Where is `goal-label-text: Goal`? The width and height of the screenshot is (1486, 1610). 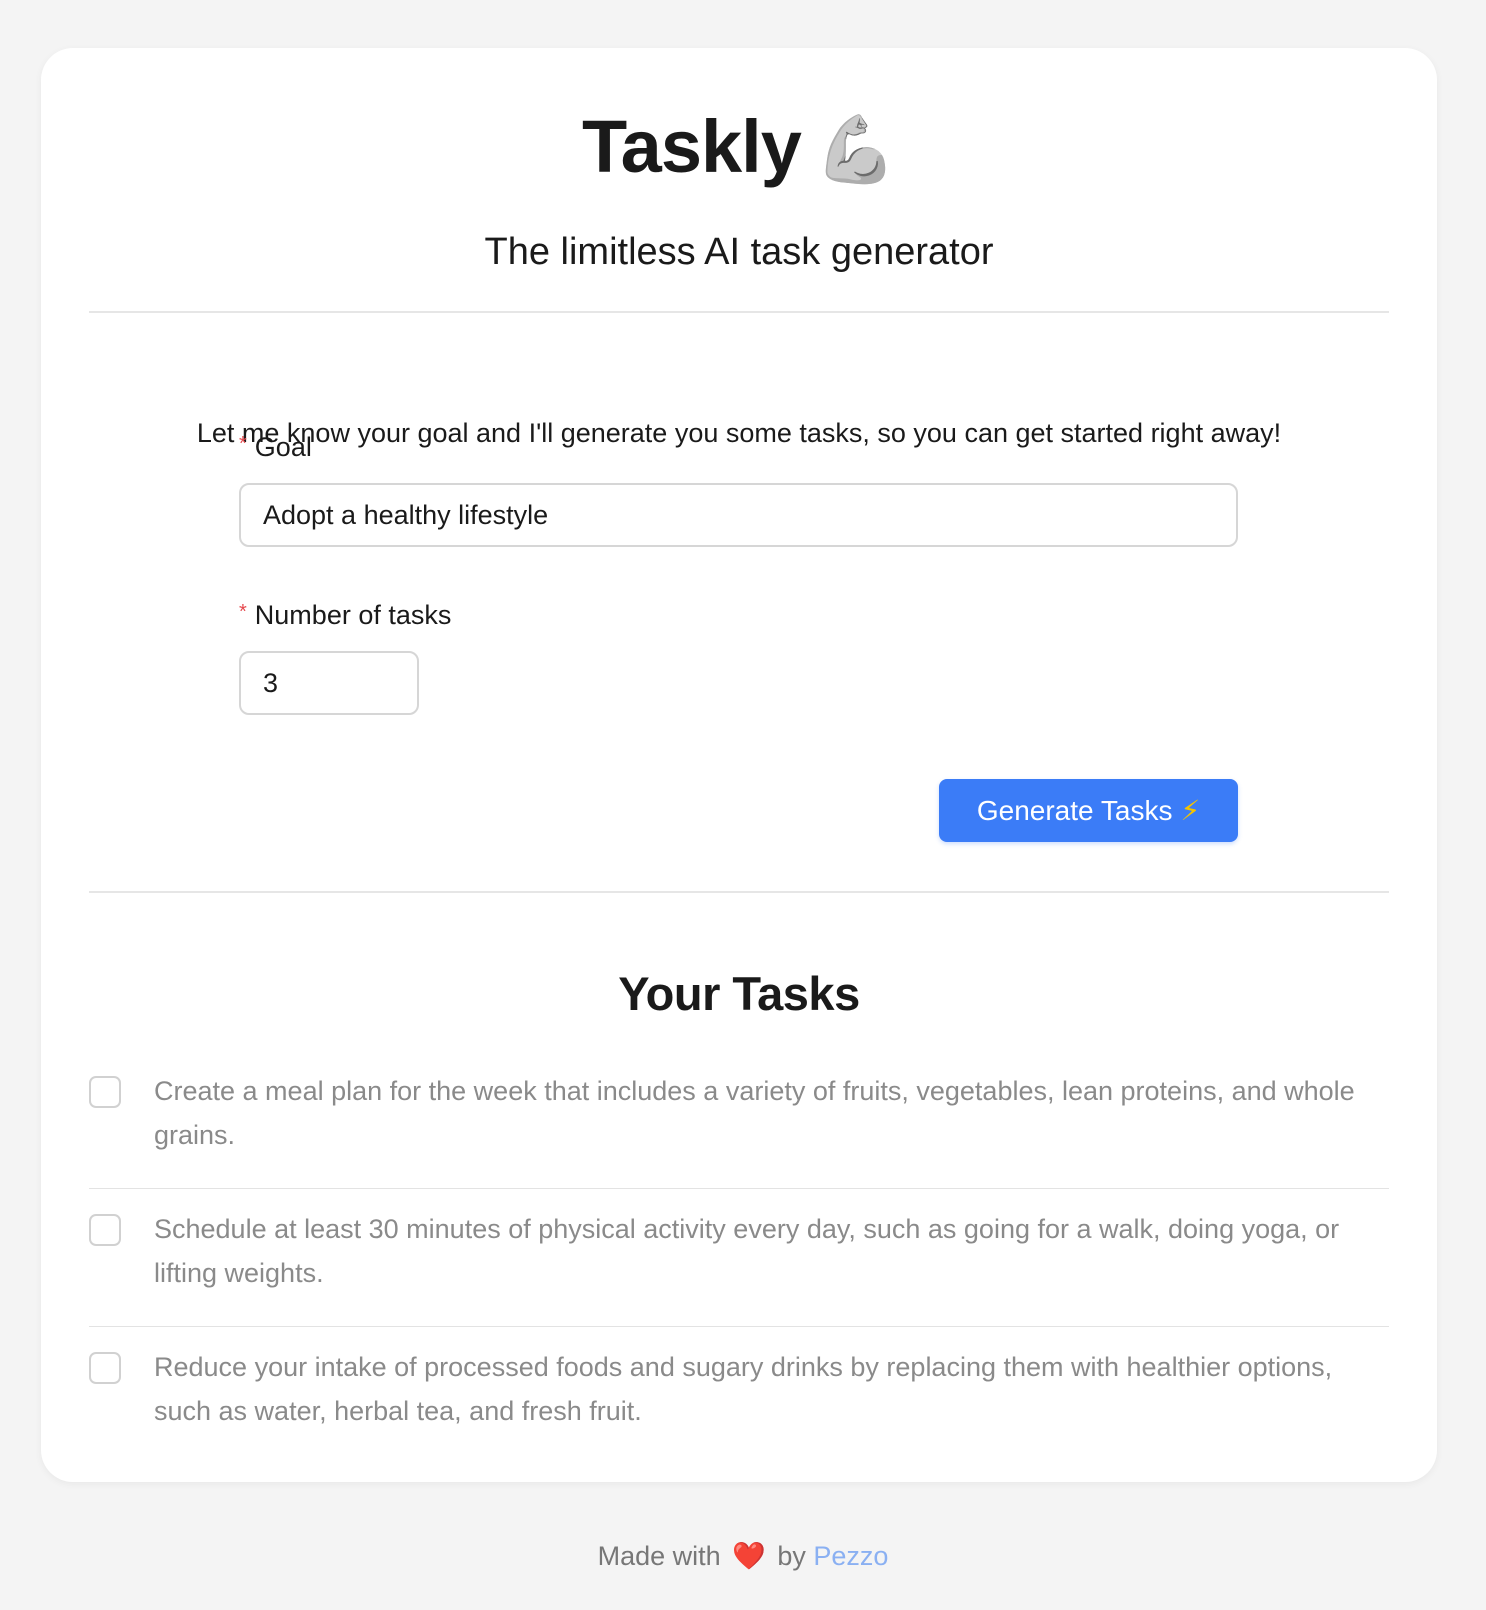 goal-label-text: Goal is located at coordinates (283, 447).